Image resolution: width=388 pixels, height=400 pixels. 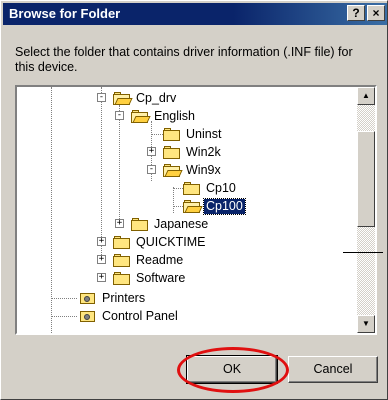 I want to click on tree-item-label: Win9x, so click(x=203, y=169).